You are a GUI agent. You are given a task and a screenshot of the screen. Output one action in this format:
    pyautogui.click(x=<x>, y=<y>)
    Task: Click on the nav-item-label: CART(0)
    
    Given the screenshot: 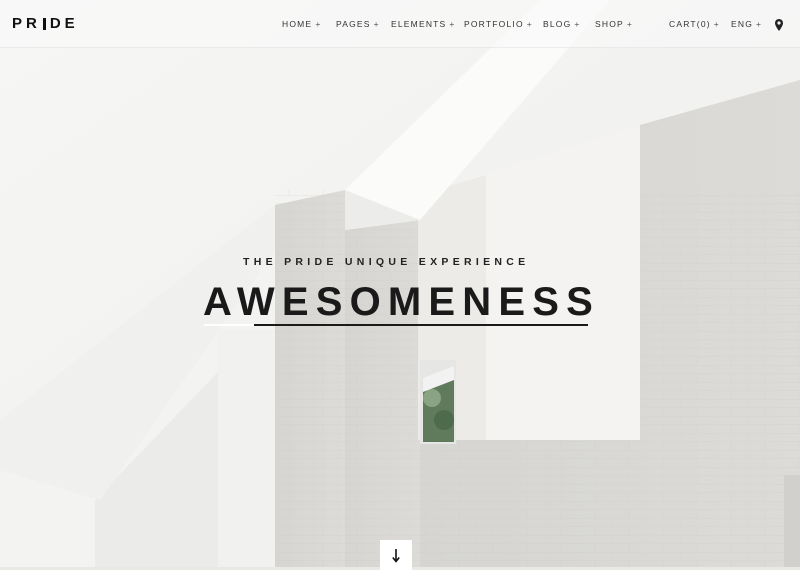 What is the action you would take?
    pyautogui.click(x=690, y=24)
    